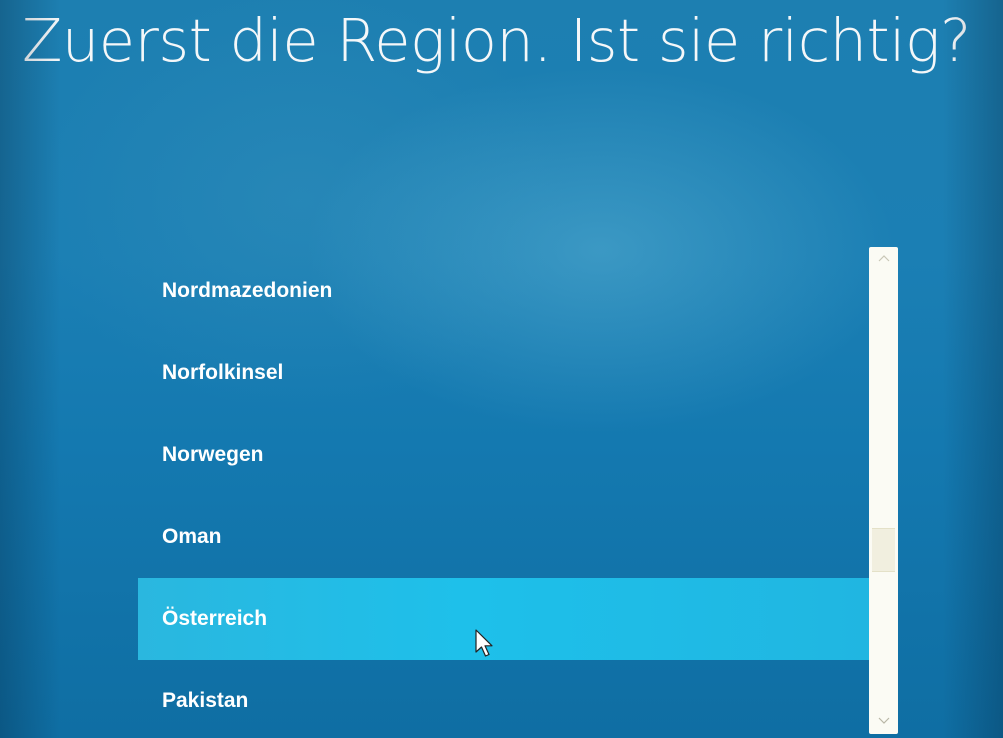  What do you see at coordinates (883, 490) in the screenshot?
I see `region-list-scrollbar` at bounding box center [883, 490].